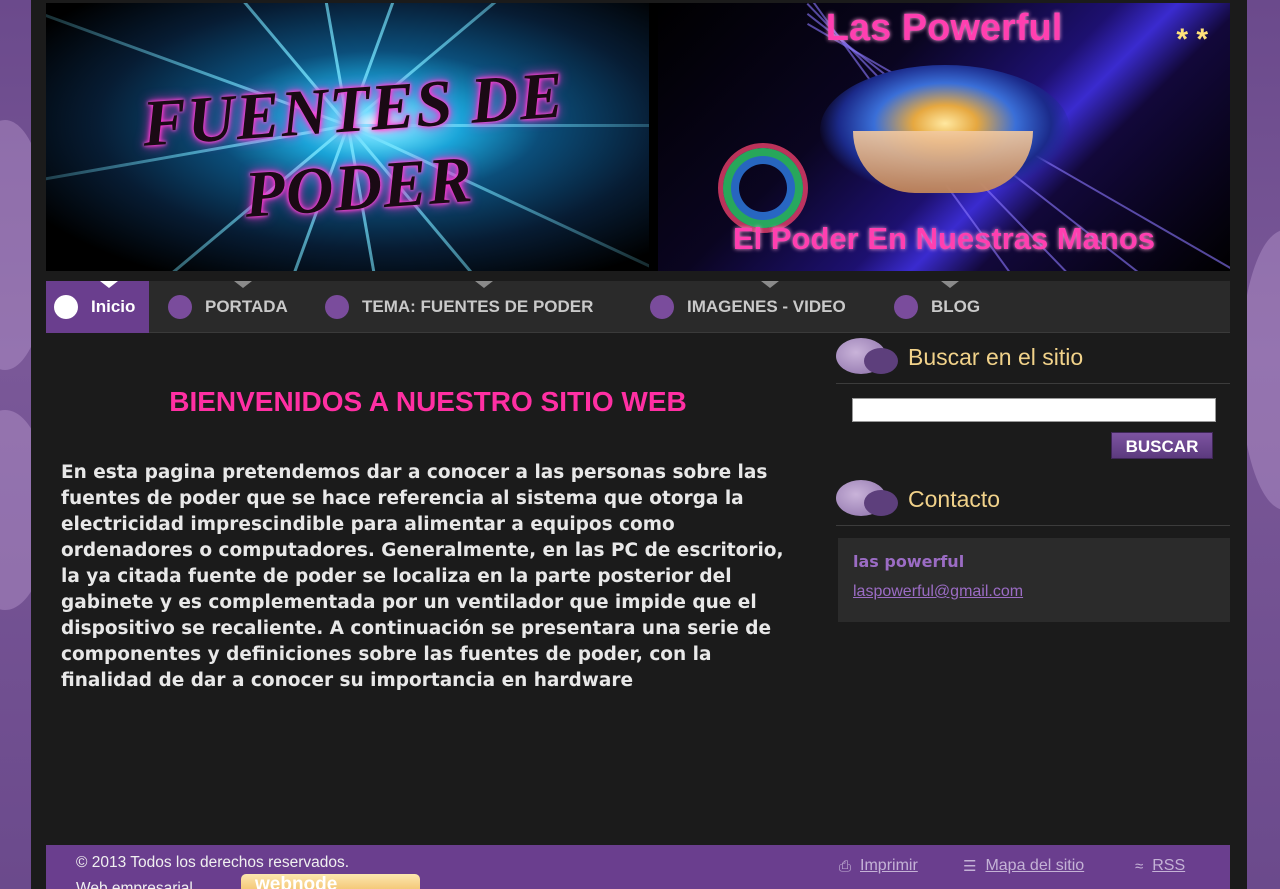 The image size is (1280, 889). I want to click on nav-item-blog: BLOG, so click(937, 307).